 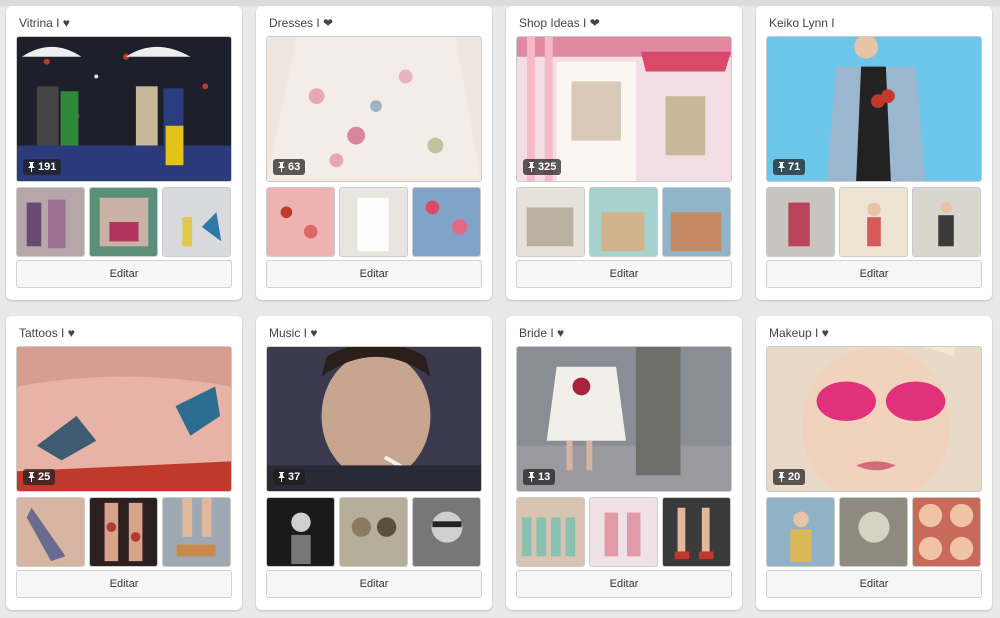 What do you see at coordinates (124, 109) in the screenshot?
I see `board-cover-image: 191` at bounding box center [124, 109].